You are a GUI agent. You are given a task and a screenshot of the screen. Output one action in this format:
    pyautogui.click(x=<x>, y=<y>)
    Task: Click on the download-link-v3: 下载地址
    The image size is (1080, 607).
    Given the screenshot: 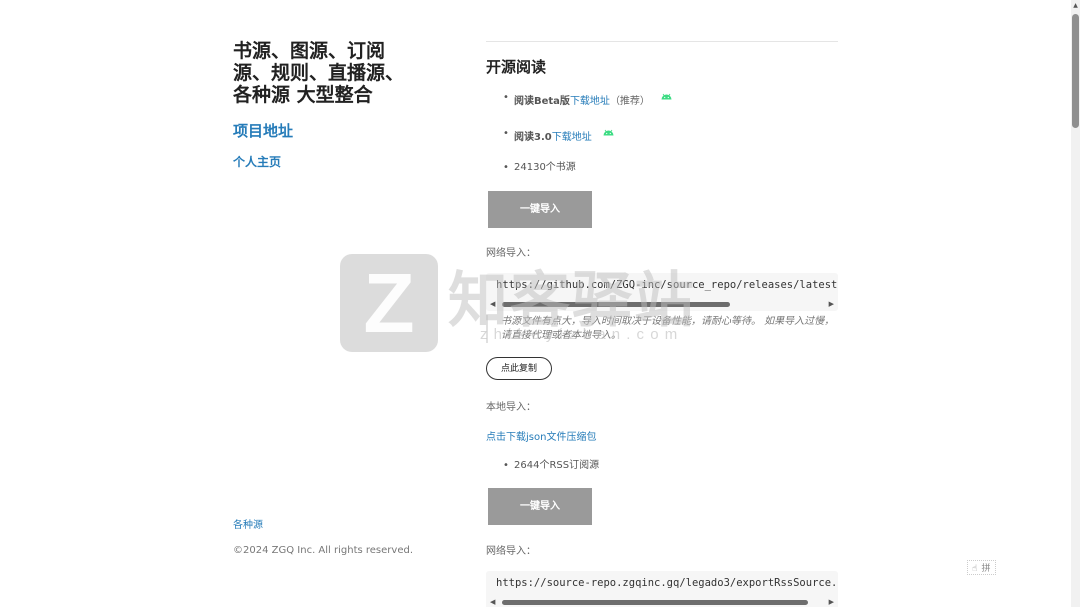 What is the action you would take?
    pyautogui.click(x=572, y=137)
    